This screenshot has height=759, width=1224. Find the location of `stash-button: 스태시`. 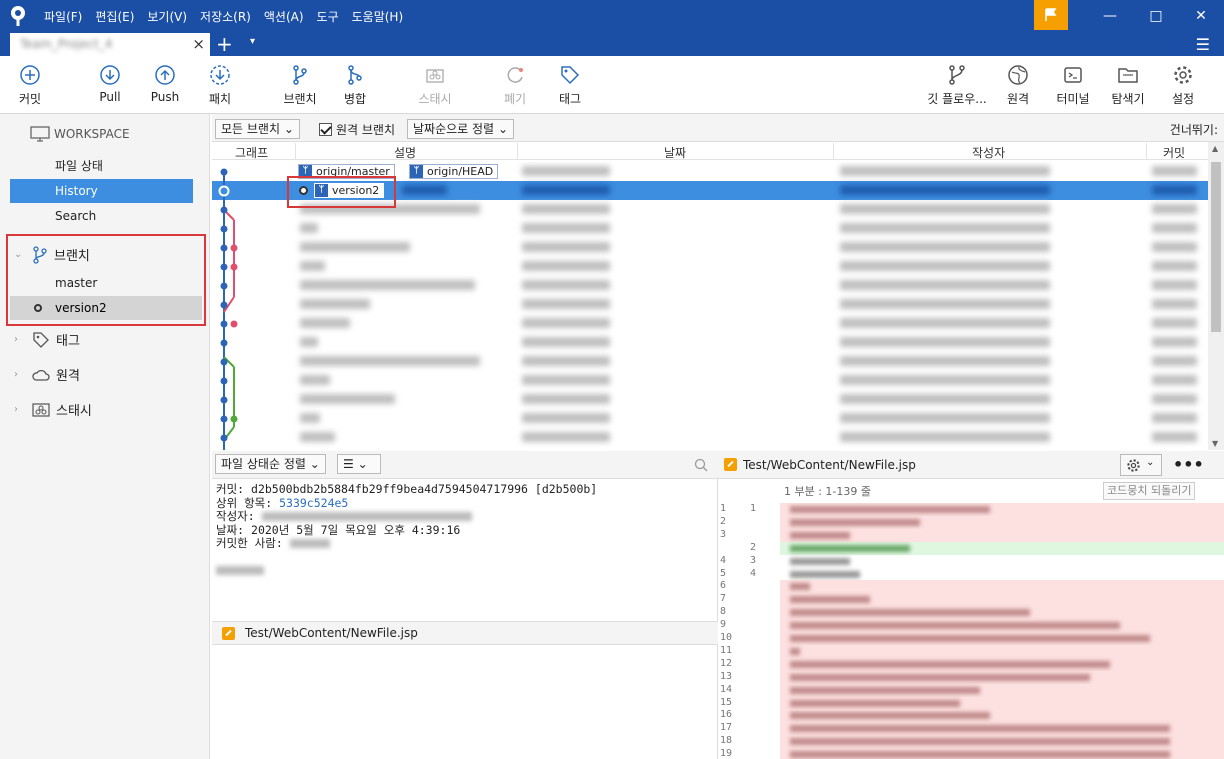

stash-button: 스태시 is located at coordinates (435, 85).